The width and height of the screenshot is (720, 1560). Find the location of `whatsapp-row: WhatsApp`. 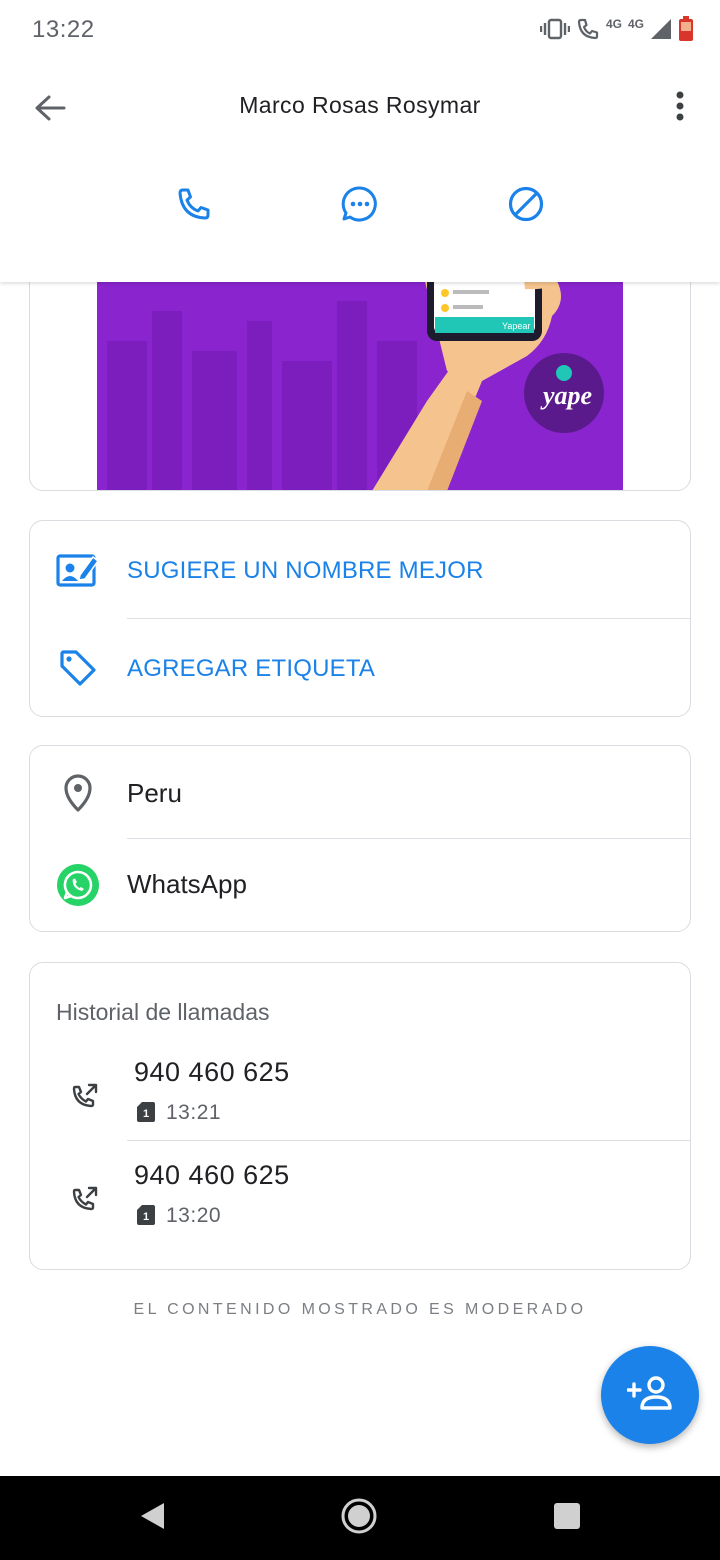

whatsapp-row: WhatsApp is located at coordinates (361, 885).